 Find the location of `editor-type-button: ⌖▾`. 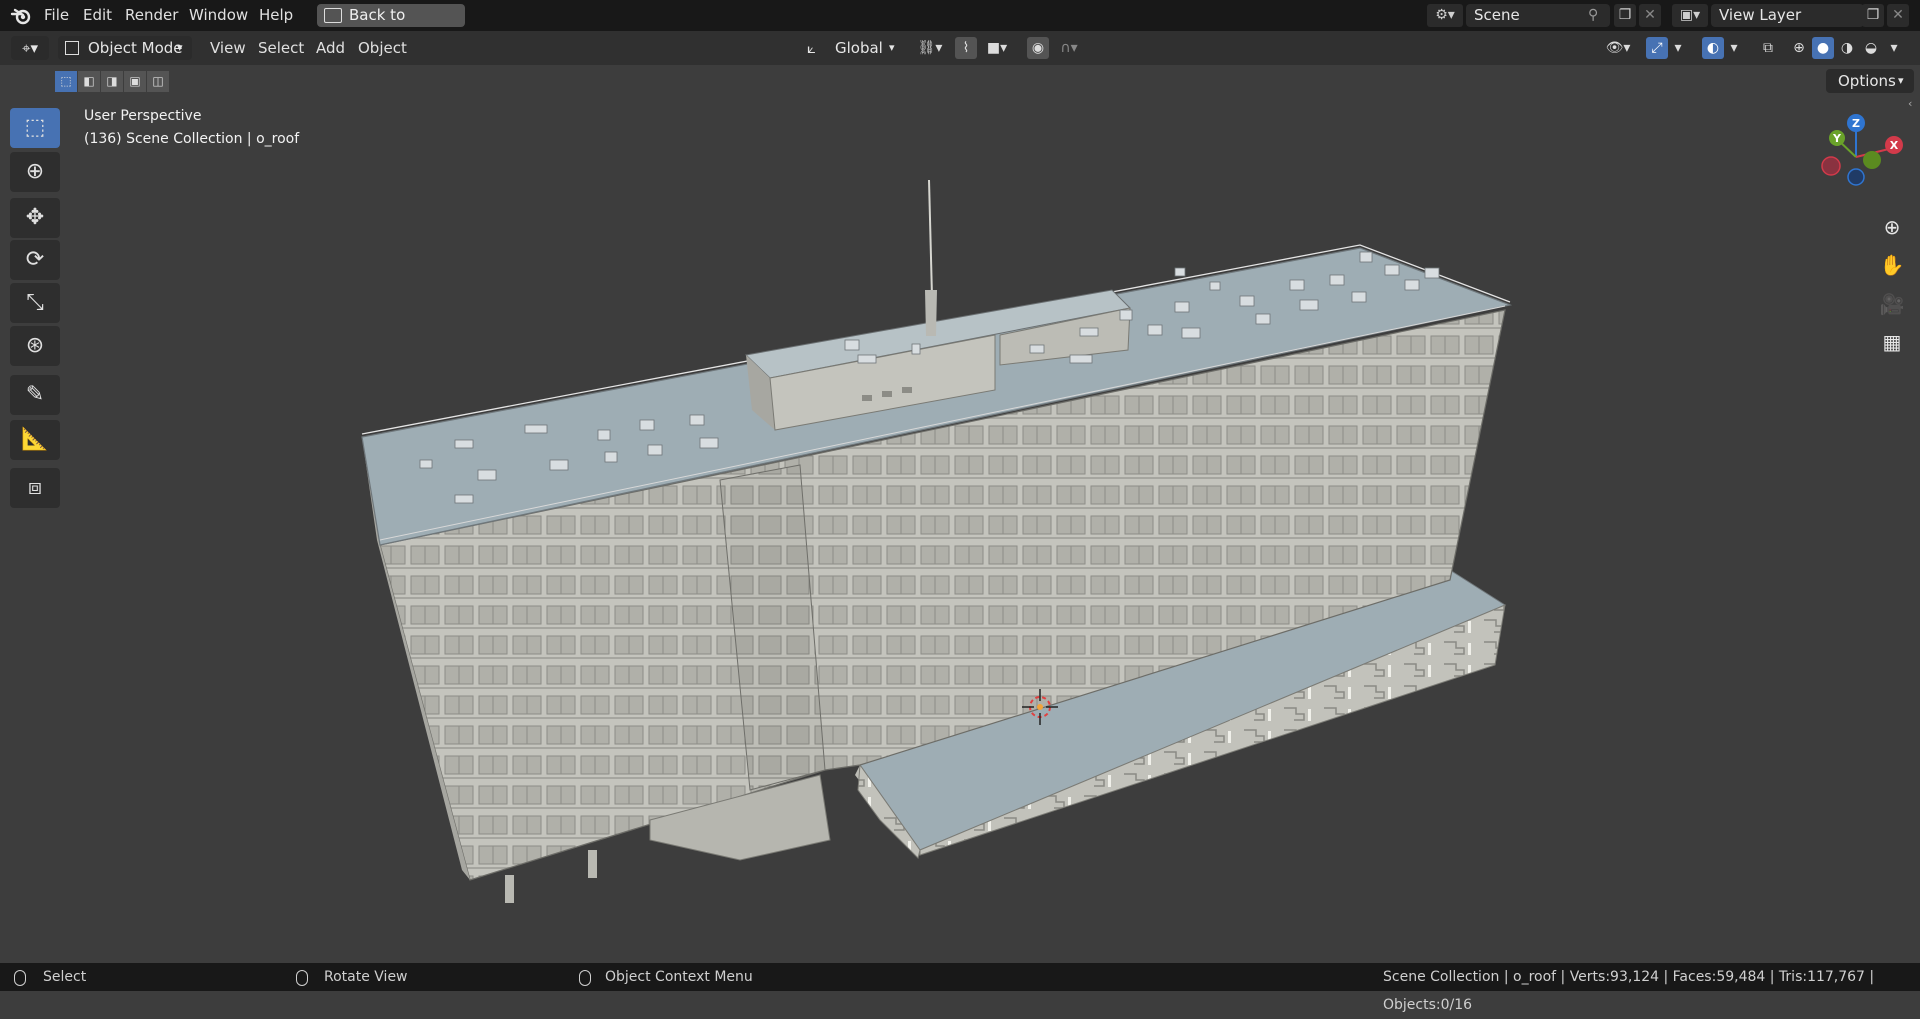

editor-type-button: ⌖▾ is located at coordinates (30, 48).